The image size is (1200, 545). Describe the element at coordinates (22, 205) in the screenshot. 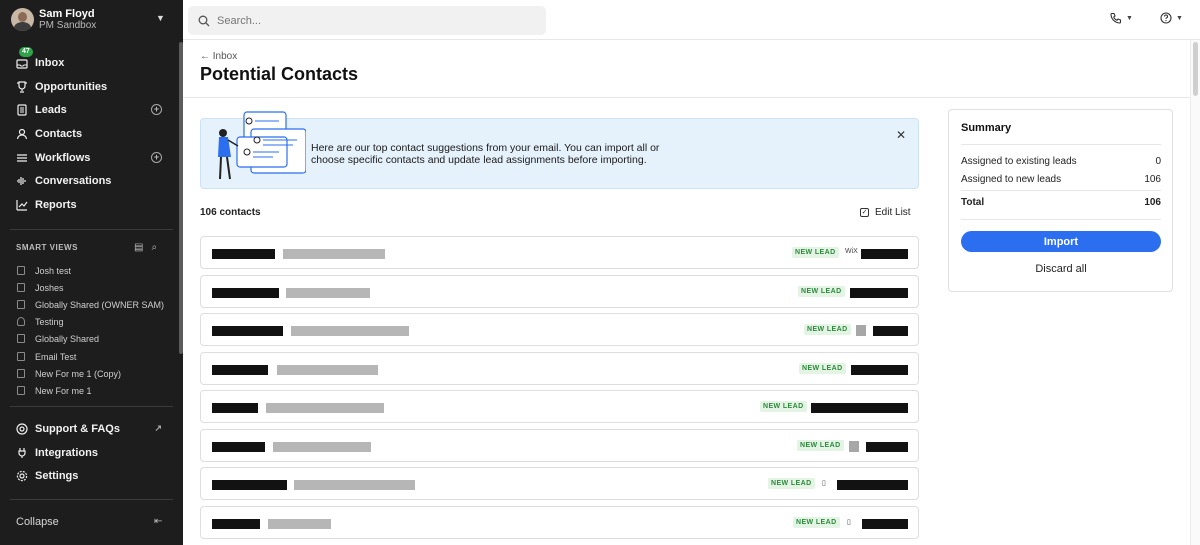

I see `chart-icon` at that location.